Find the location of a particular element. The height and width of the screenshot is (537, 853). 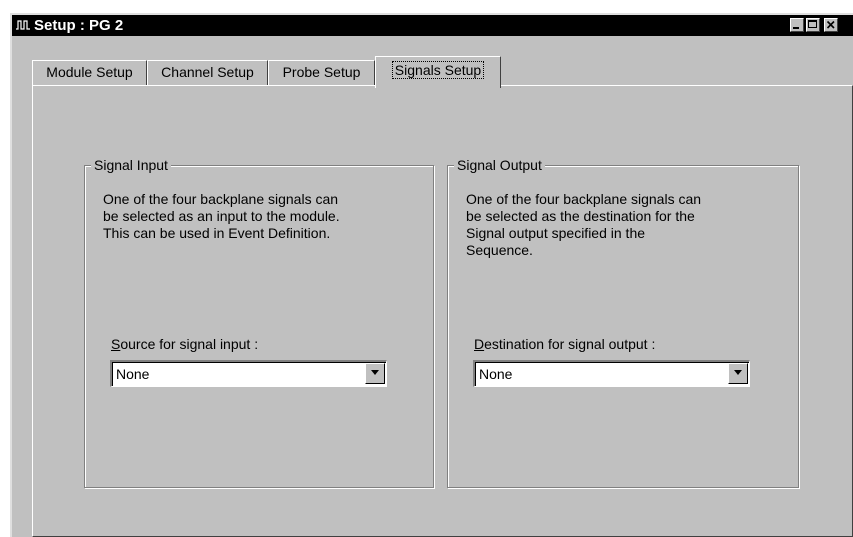

signal-output-dropdown-button is located at coordinates (738, 373).